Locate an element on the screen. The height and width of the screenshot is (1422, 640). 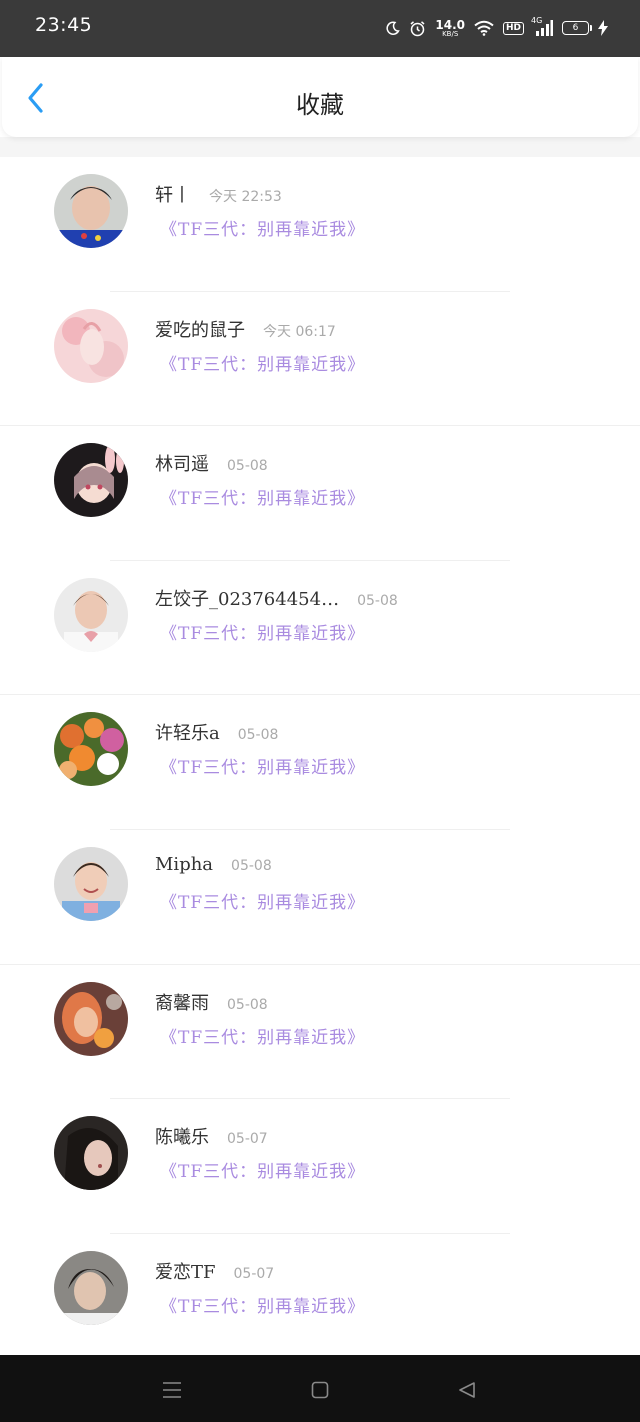
item-time: 今天 06:17 is located at coordinates (299, 331).